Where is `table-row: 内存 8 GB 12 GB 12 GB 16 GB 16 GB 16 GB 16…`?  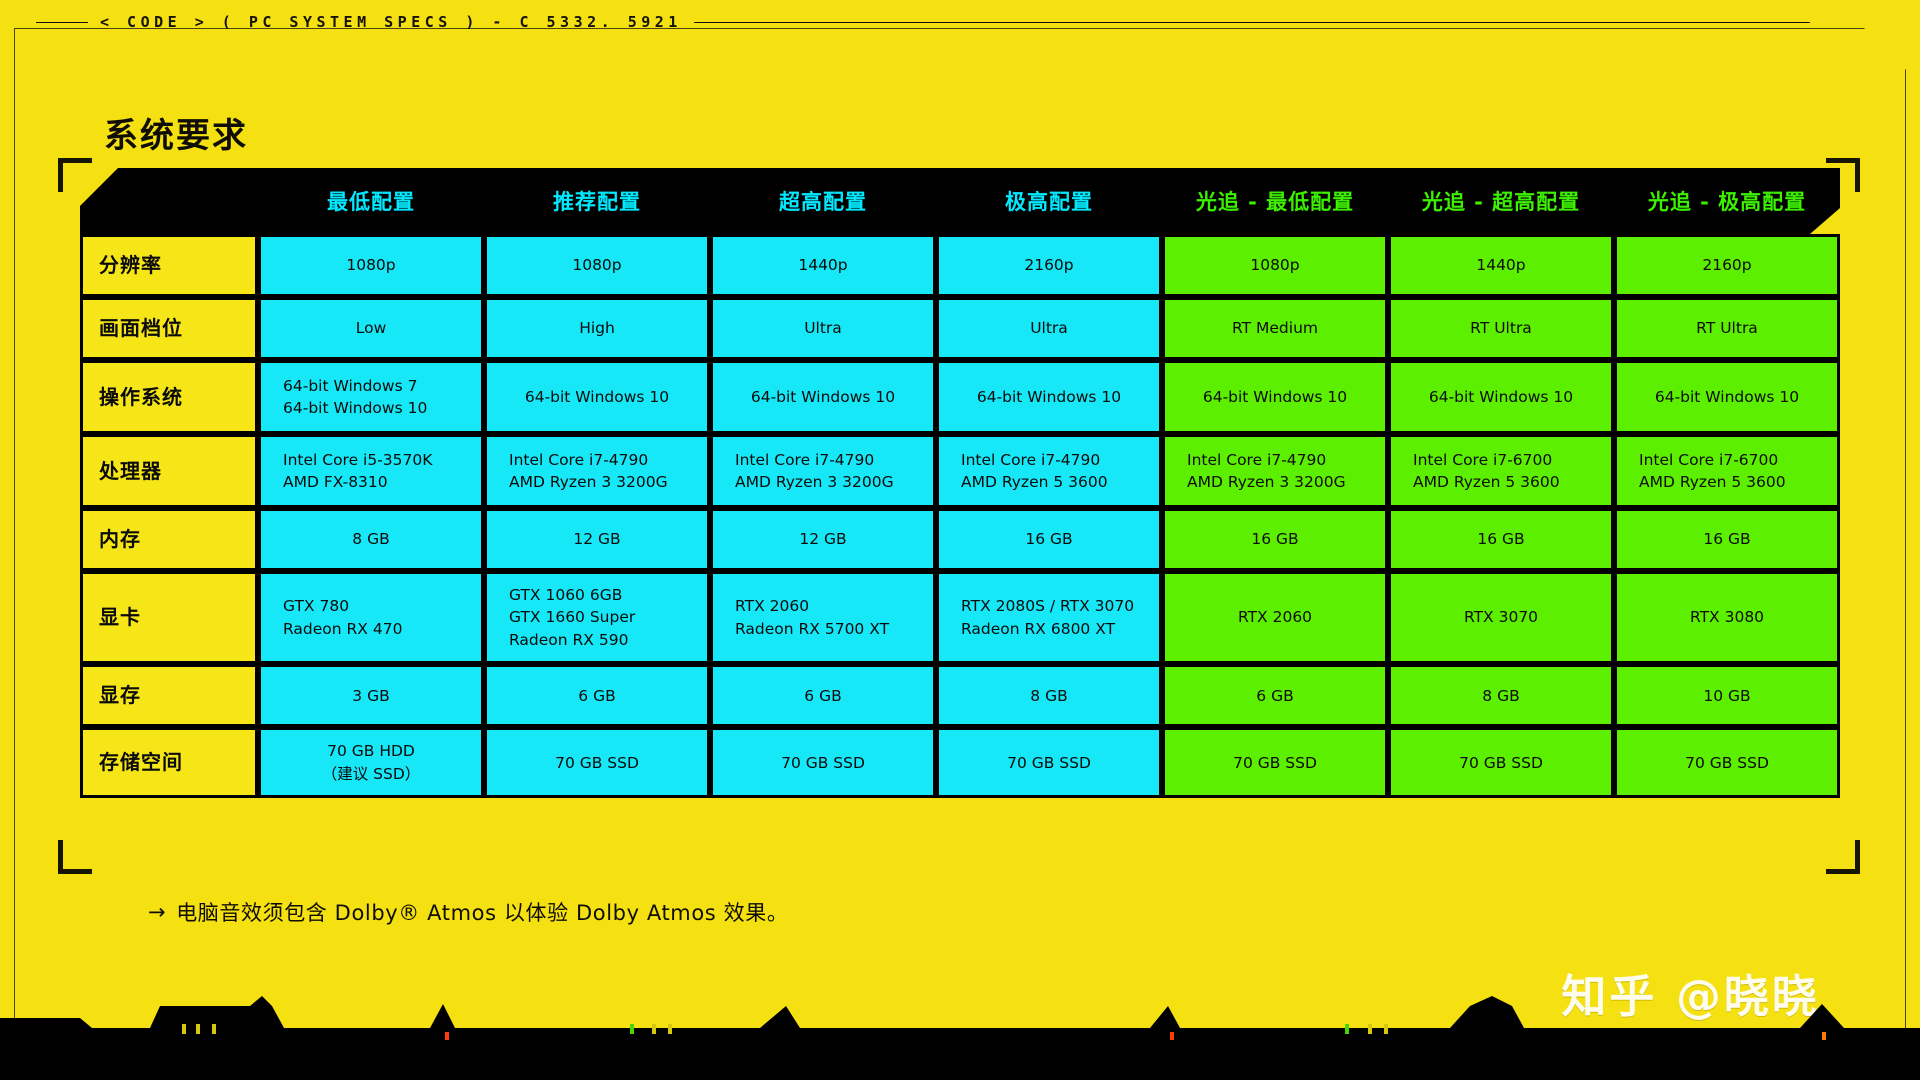
table-row: 内存 8 GB 12 GB 12 GB 16 GB 16 GB 16 GB 16… is located at coordinates (960, 539).